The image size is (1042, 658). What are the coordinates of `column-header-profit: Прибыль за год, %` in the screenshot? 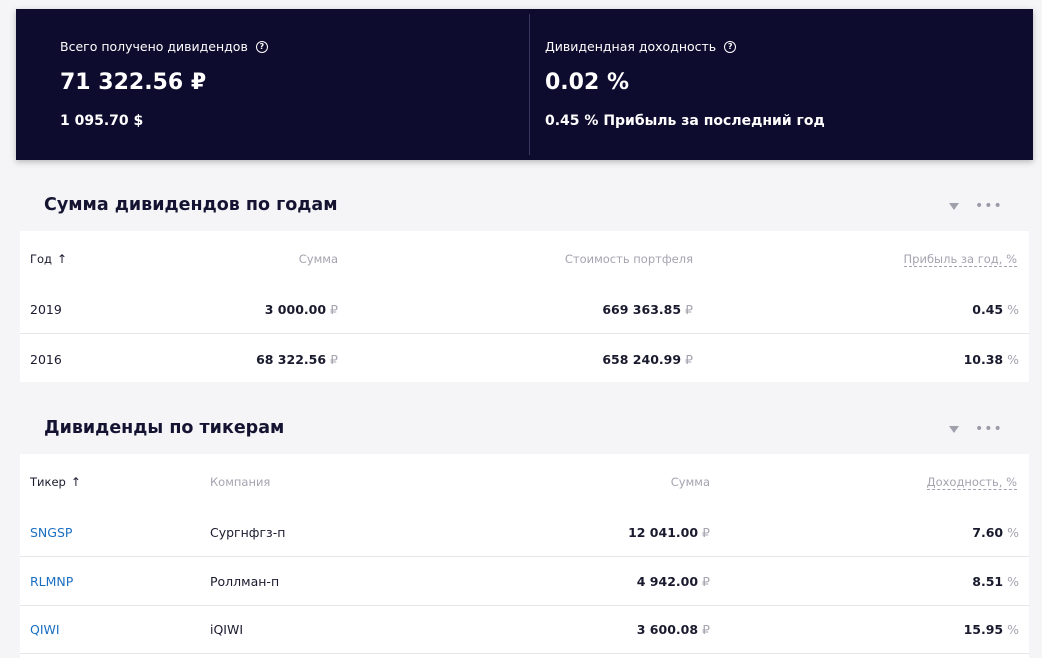 It's located at (960, 259).